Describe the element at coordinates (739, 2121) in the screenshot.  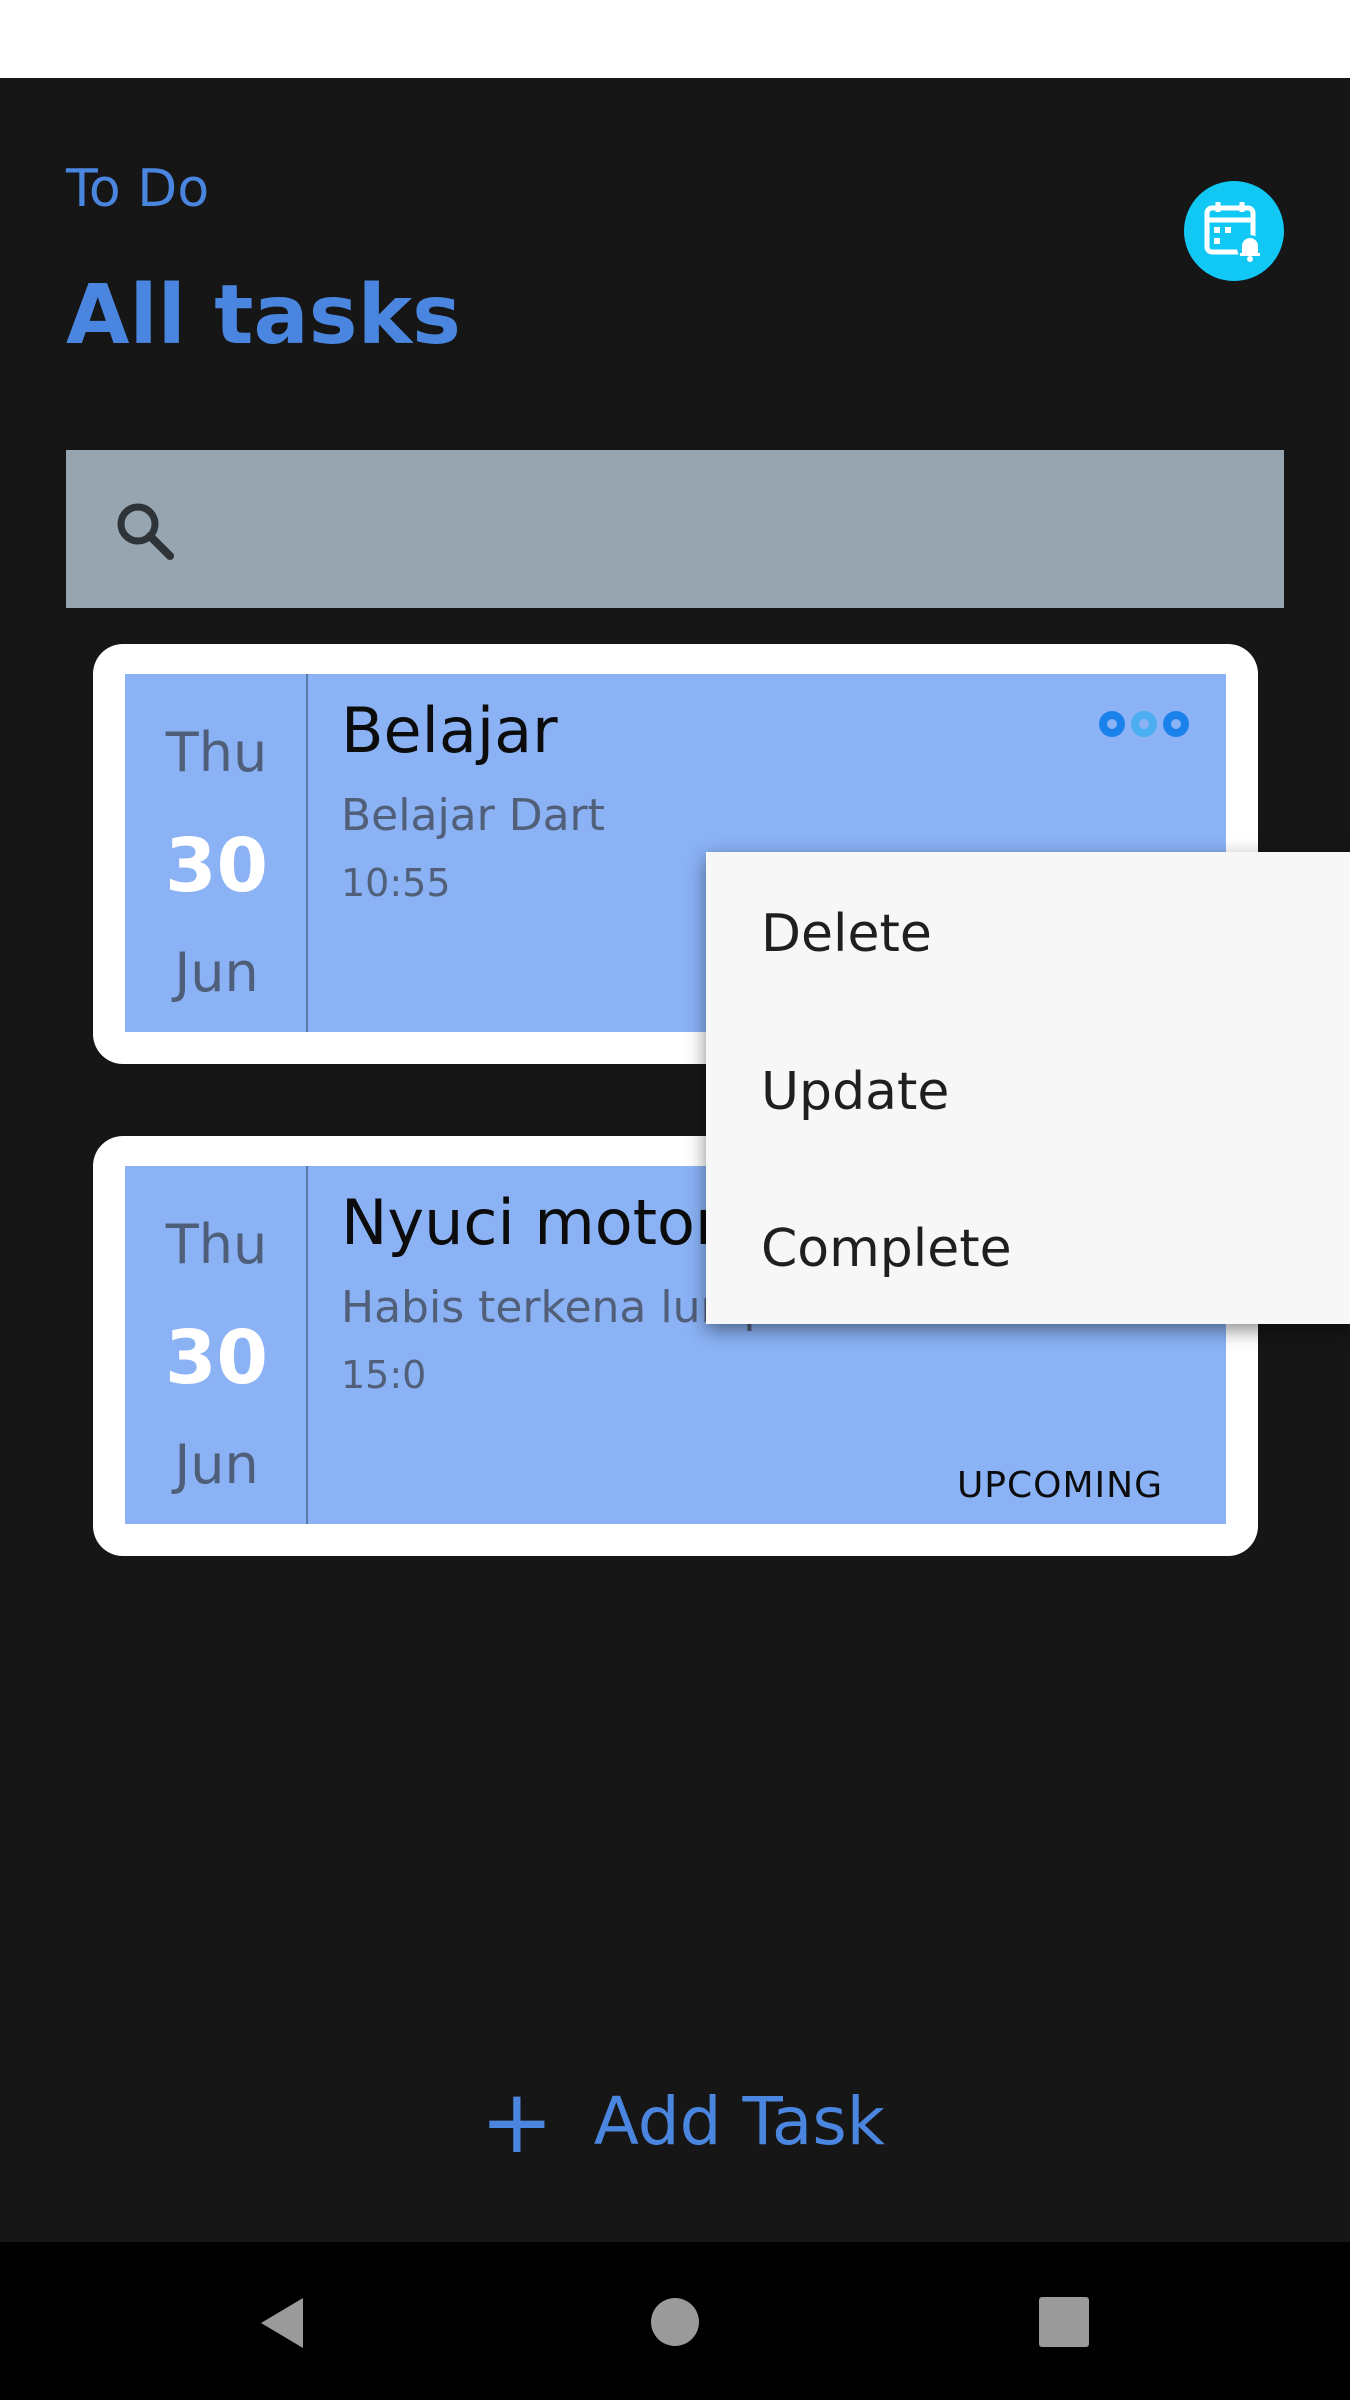
I see `add-task-label: Add Task` at that location.